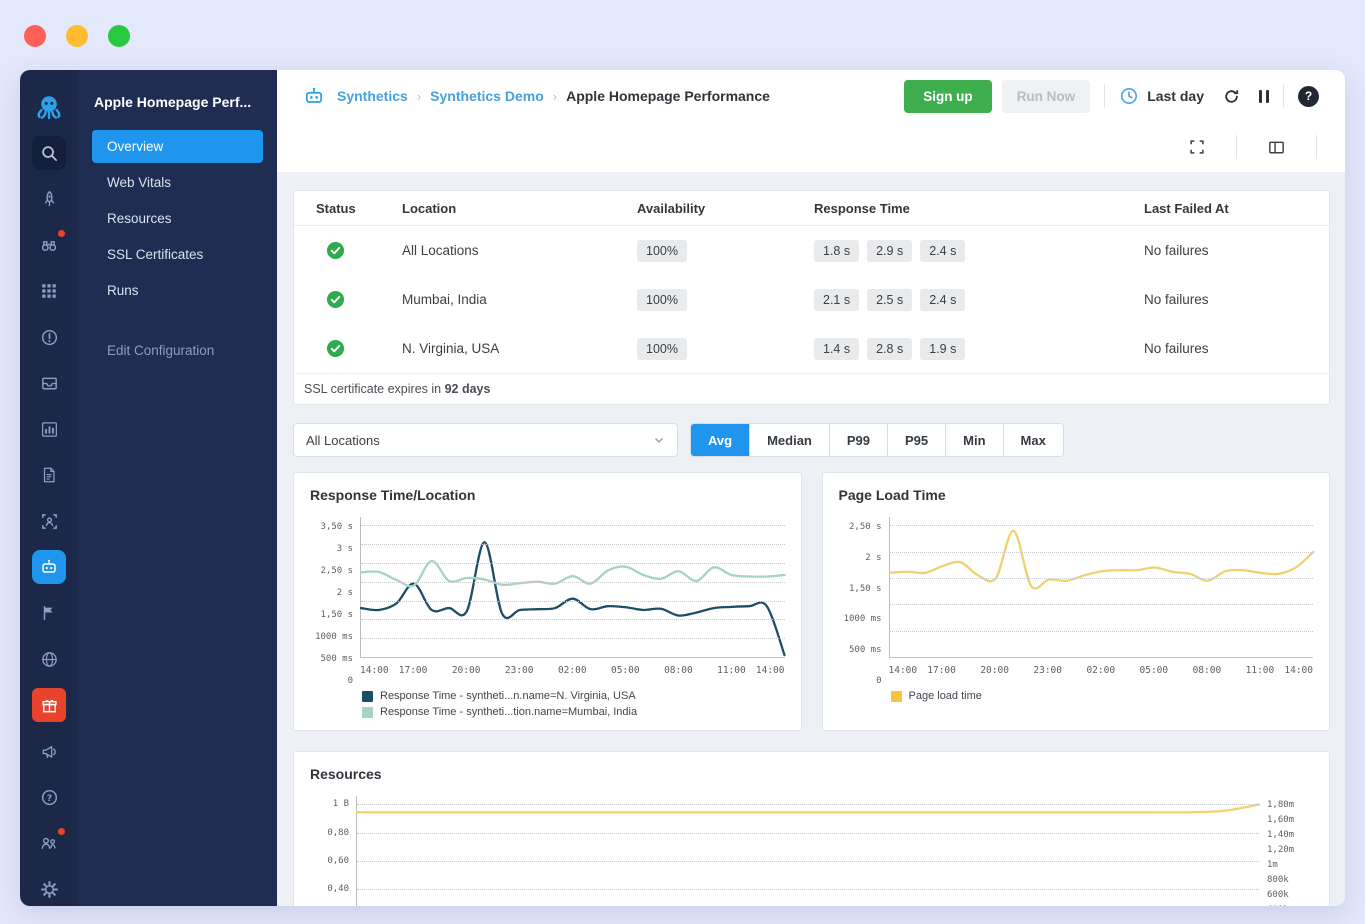 The width and height of the screenshot is (1365, 924). What do you see at coordinates (789, 440) in the screenshot?
I see `aggregation-median-button: Median` at bounding box center [789, 440].